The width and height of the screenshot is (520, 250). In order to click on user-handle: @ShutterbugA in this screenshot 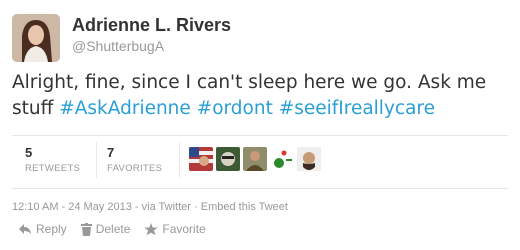, I will do `click(118, 46)`.